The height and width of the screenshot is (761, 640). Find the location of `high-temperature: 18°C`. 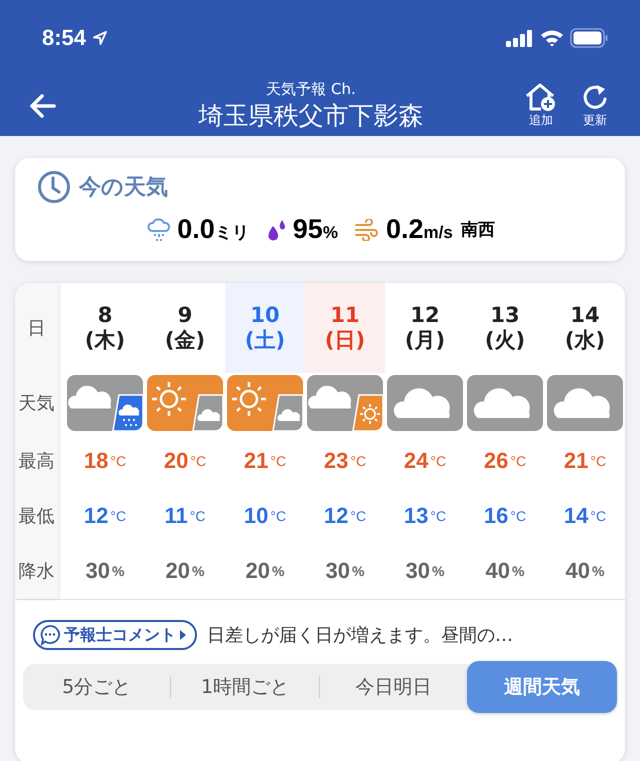

high-temperature: 18°C is located at coordinates (105, 460).